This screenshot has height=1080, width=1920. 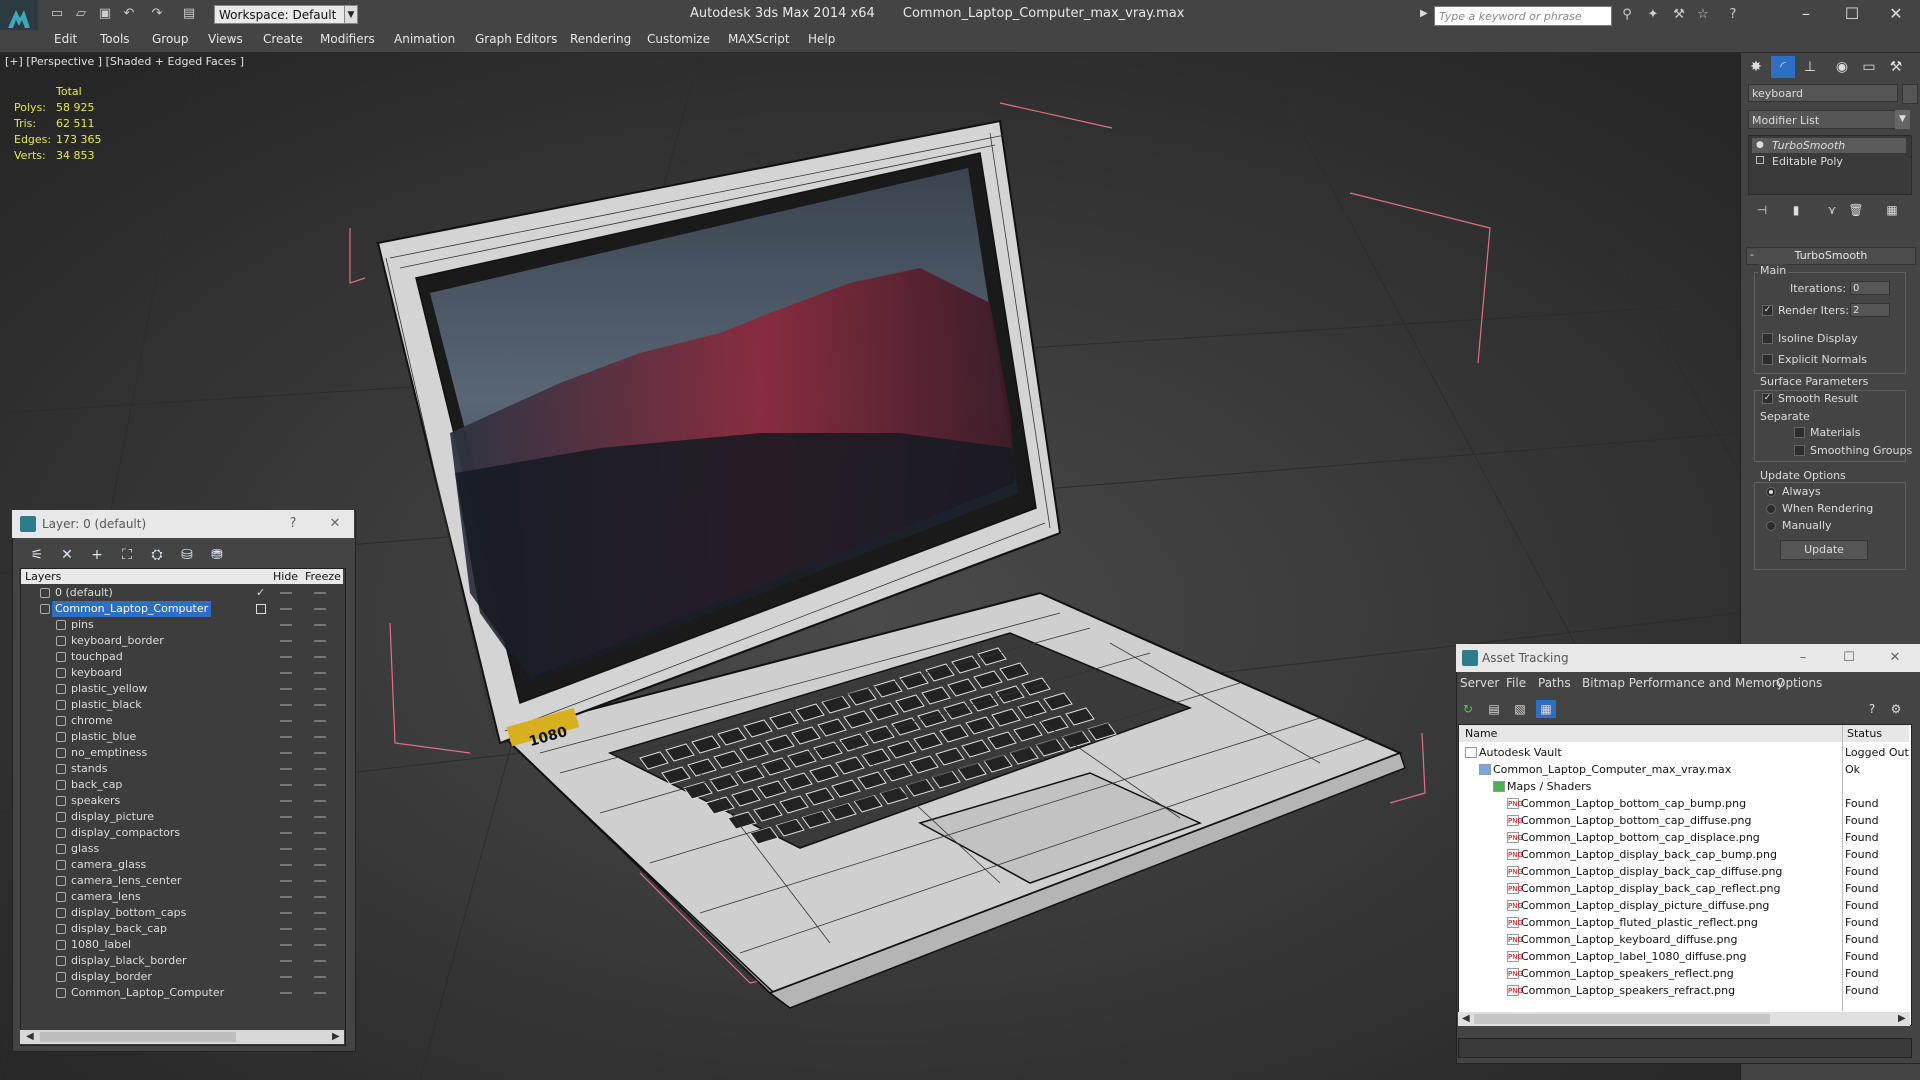 What do you see at coordinates (182, 801) in the screenshot?
I see `layer-row: speakers` at bounding box center [182, 801].